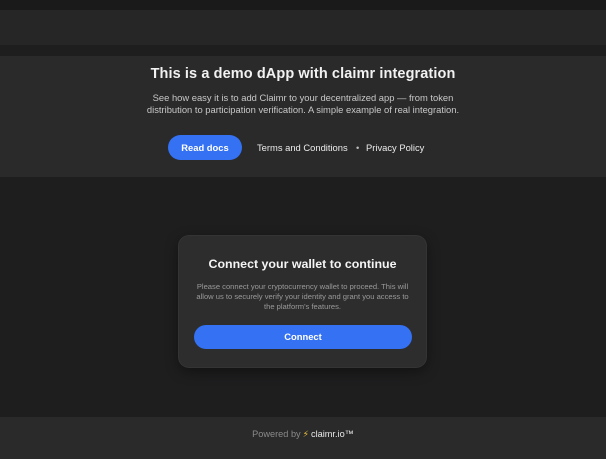 This screenshot has width=606, height=459. Describe the element at coordinates (332, 434) in the screenshot. I see `brand-link: claimr.io™` at that location.